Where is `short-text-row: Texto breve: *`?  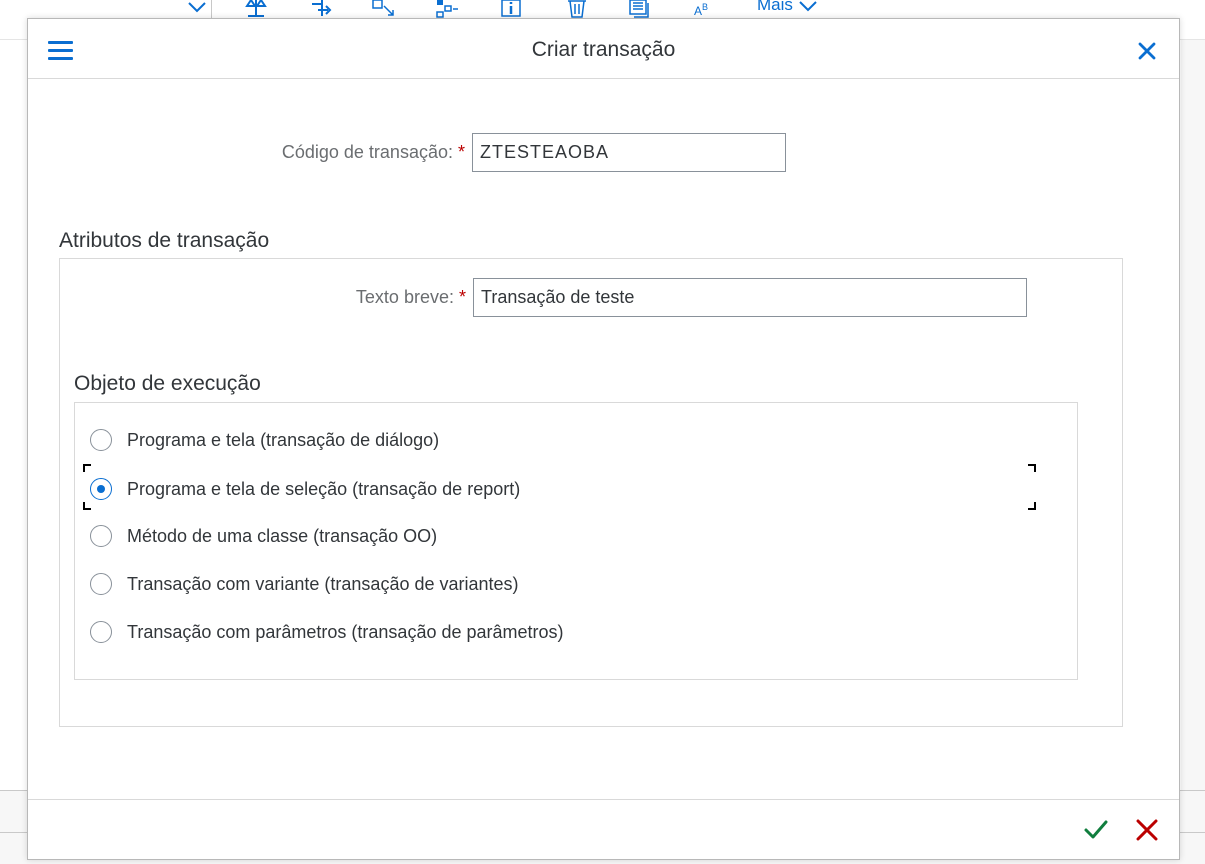 short-text-row: Texto breve: * is located at coordinates (528, 297).